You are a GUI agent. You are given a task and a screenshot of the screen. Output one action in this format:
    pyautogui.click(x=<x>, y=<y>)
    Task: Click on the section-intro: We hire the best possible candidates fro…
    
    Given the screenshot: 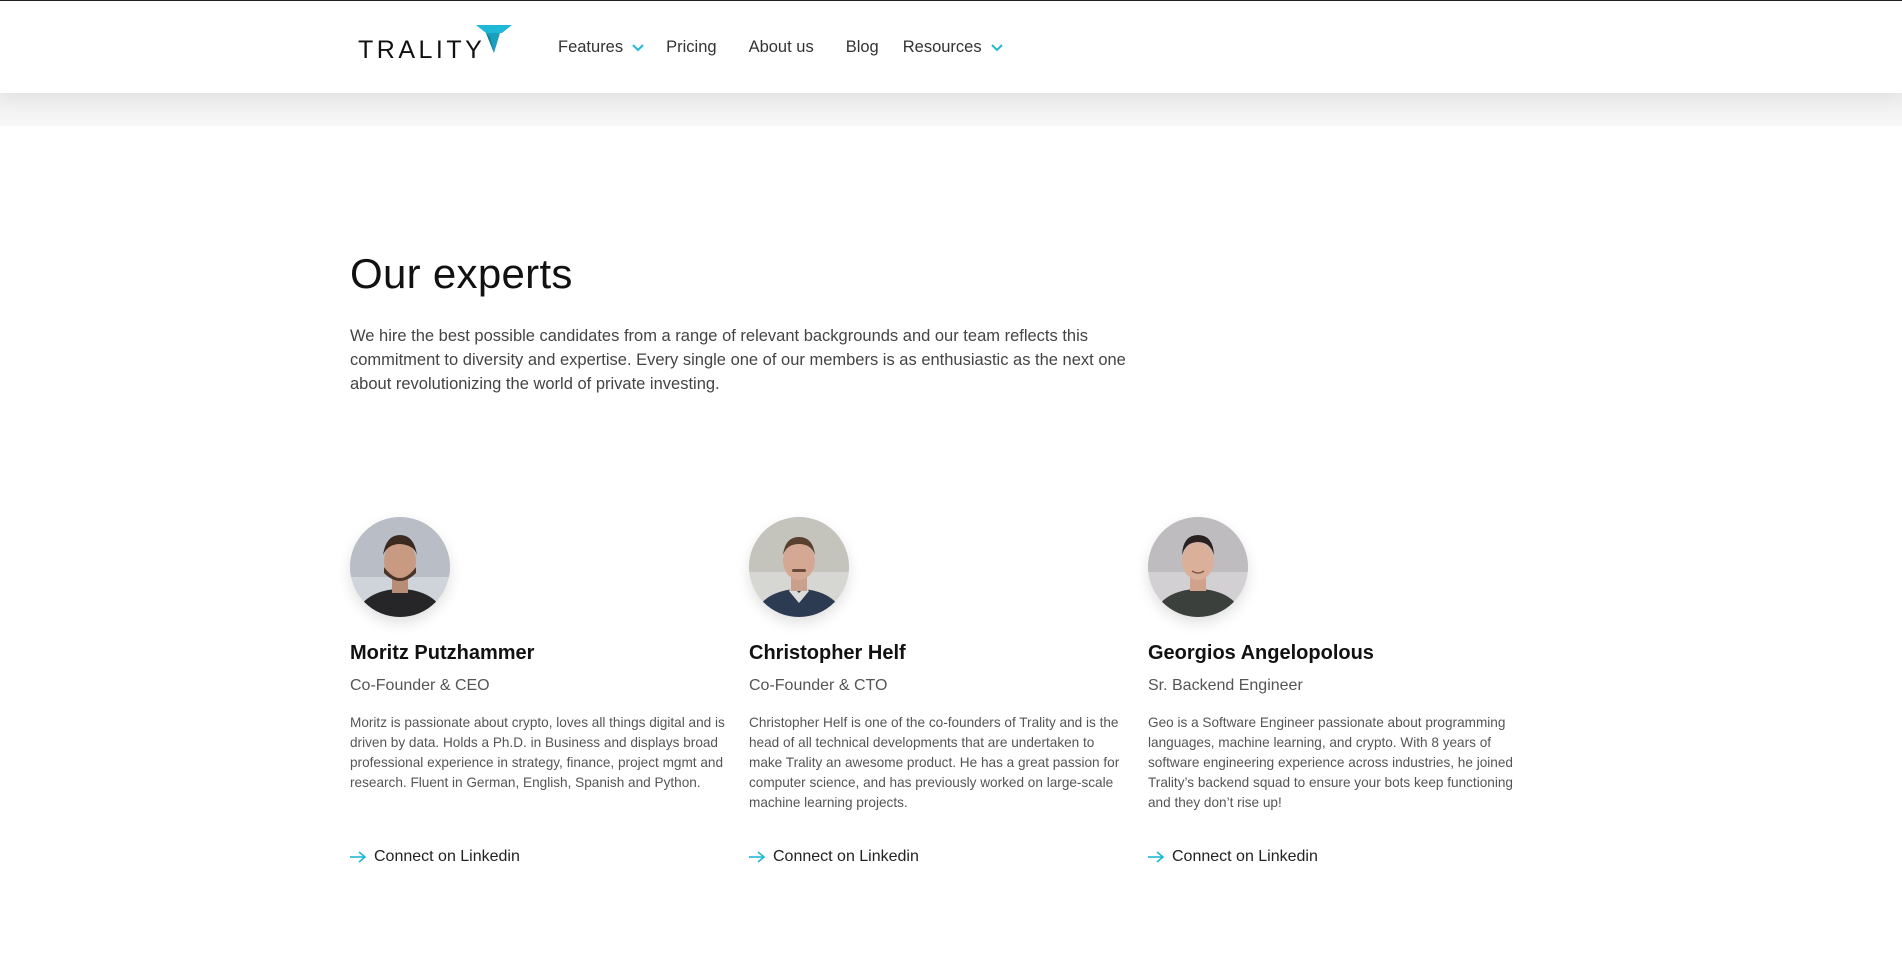 What is the action you would take?
    pyautogui.click(x=738, y=360)
    